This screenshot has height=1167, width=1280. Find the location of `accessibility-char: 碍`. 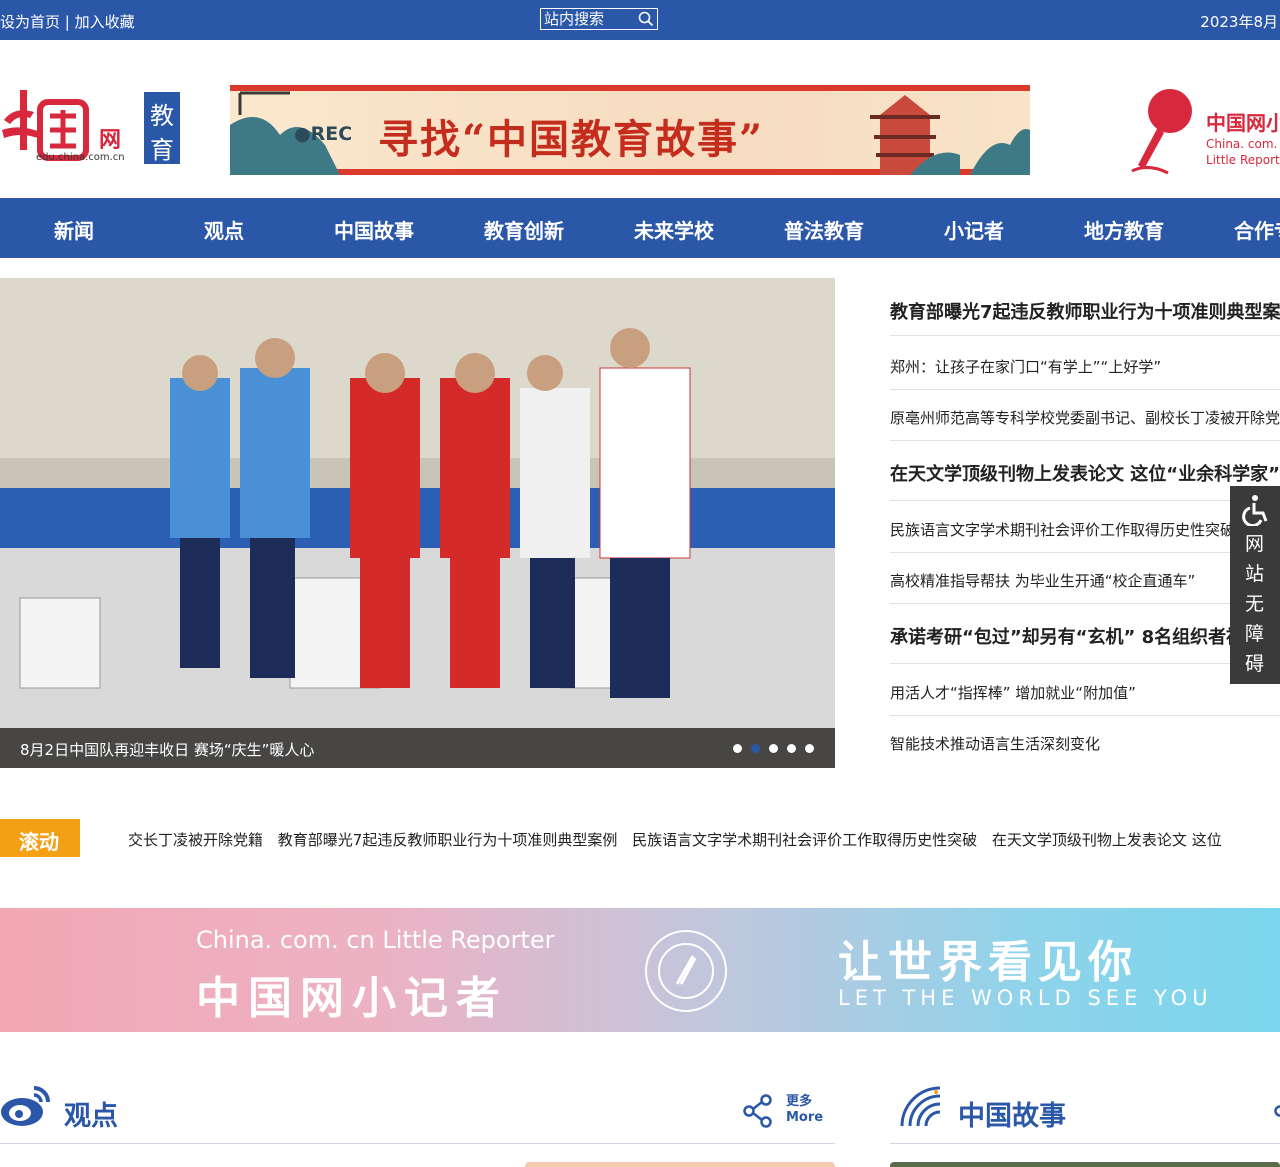

accessibility-char: 碍 is located at coordinates (1255, 664).